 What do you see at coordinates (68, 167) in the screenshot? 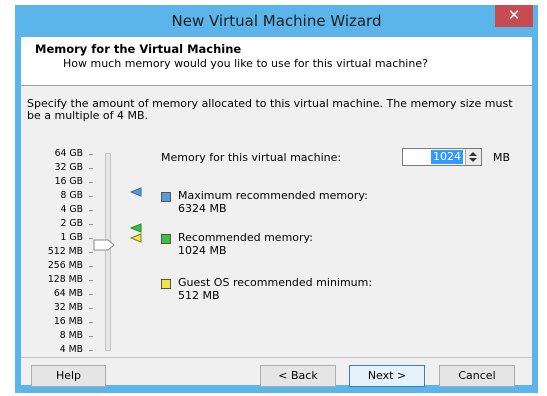
I see `scale-tick-label: 32 GB` at bounding box center [68, 167].